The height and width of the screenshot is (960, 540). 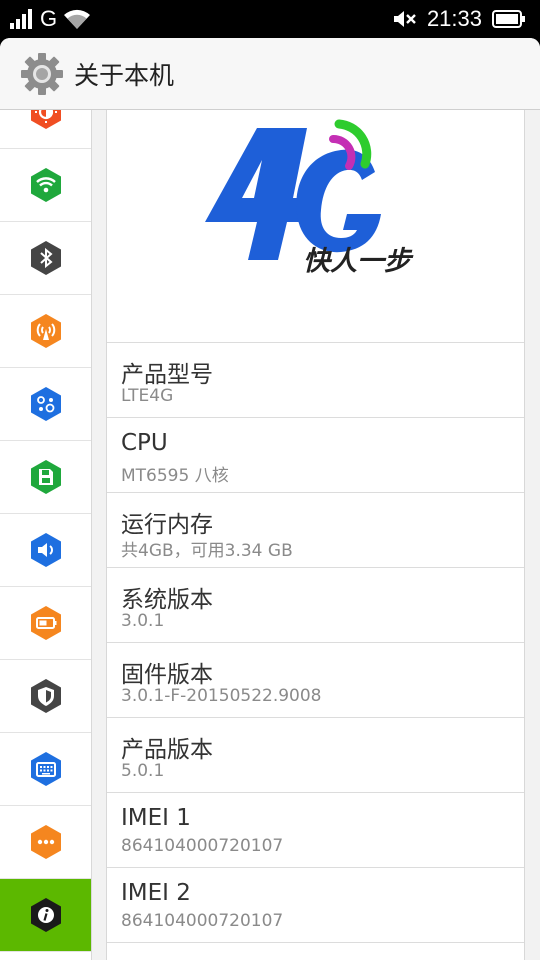 I want to click on sidebar-item-sound, so click(x=45, y=550).